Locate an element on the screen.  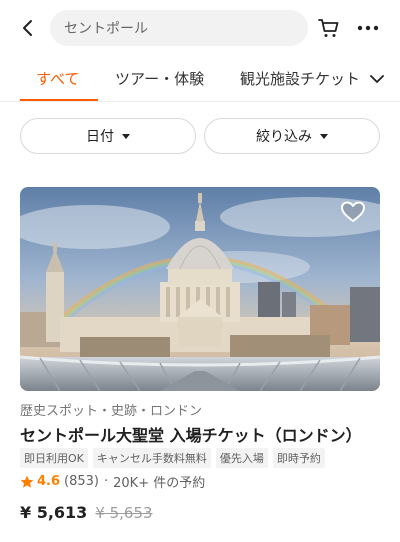
product-category: 歴史スポット・史跡・ロンドン is located at coordinates (111, 411).